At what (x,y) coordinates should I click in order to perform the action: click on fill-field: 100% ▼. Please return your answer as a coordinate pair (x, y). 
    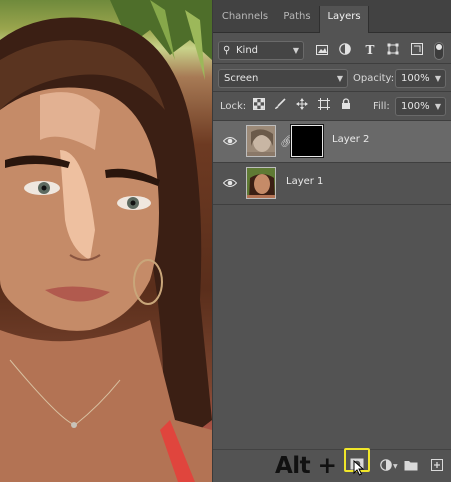
    Looking at the image, I should click on (420, 106).